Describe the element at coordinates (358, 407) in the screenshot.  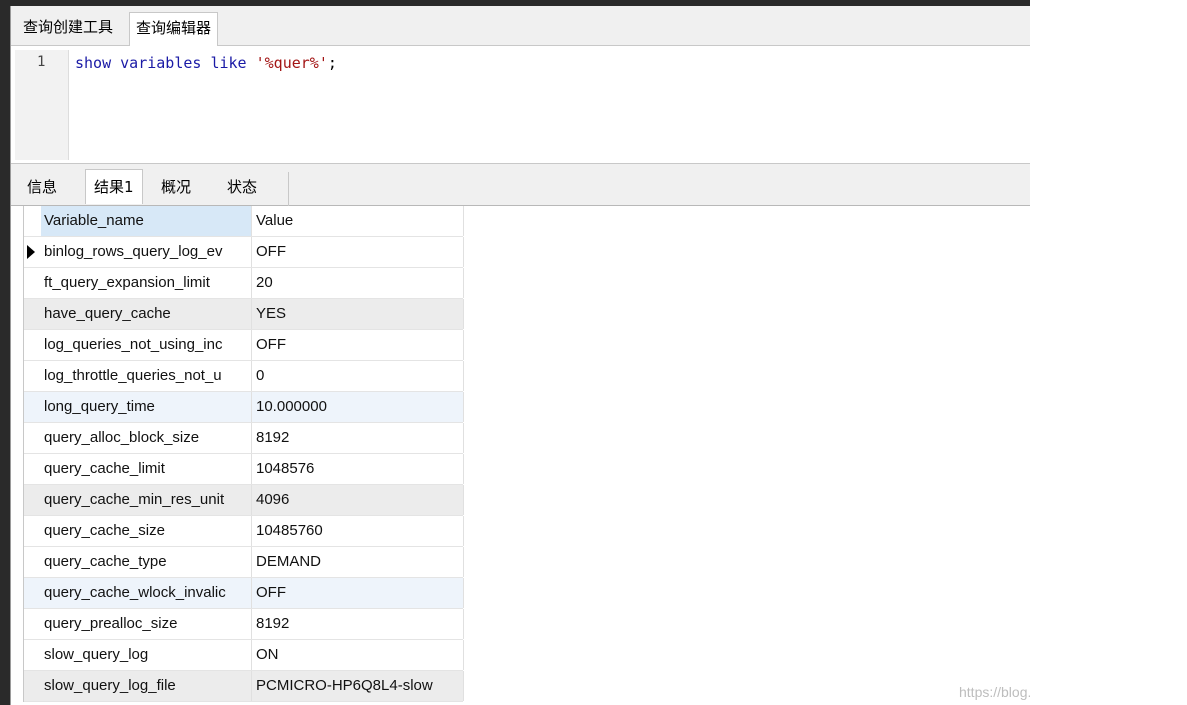
I see `cell-value: 10.000000` at that location.